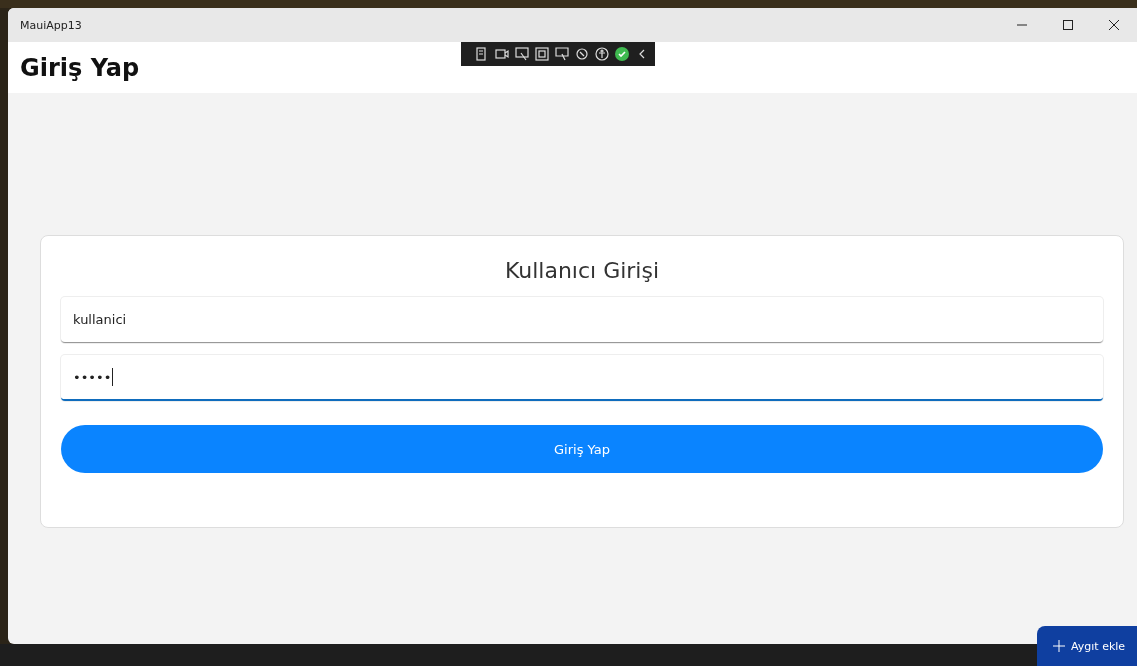 This screenshot has width=1137, height=666. Describe the element at coordinates (542, 54) in the screenshot. I see `frame-icon` at that location.